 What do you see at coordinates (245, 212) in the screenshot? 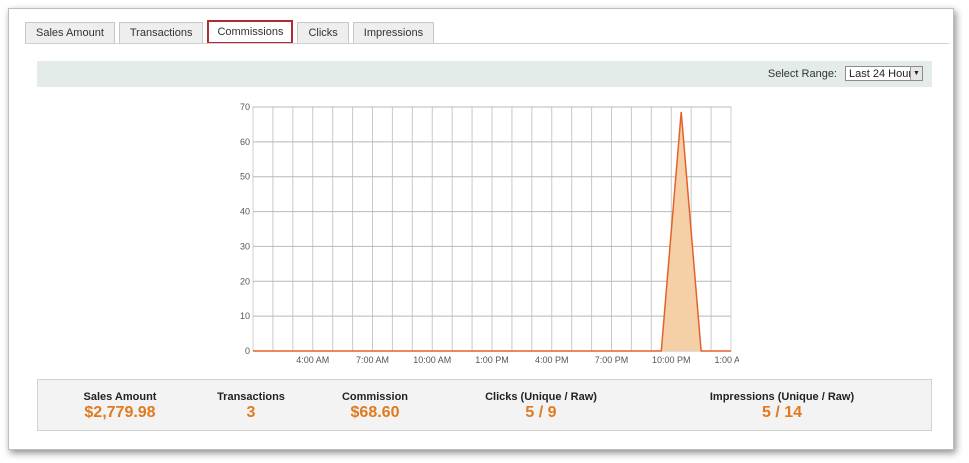
I see `y-tick-label: 40` at bounding box center [245, 212].